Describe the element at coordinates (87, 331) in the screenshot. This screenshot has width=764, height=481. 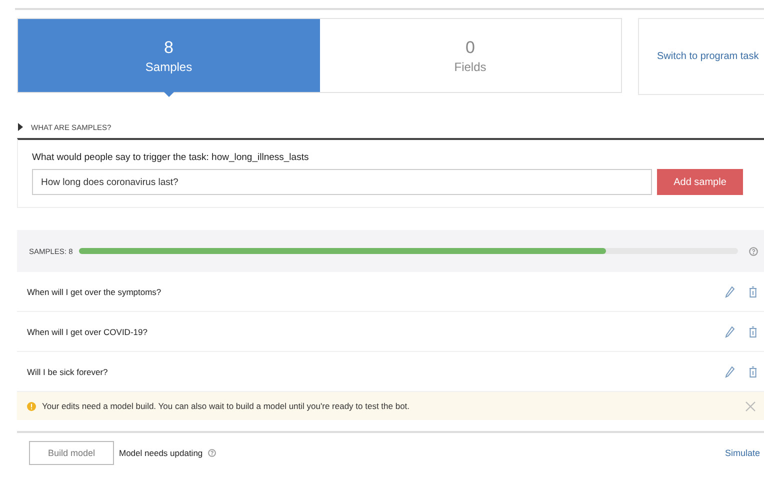
I see `sample-text: When will I get over COVID-19?` at that location.